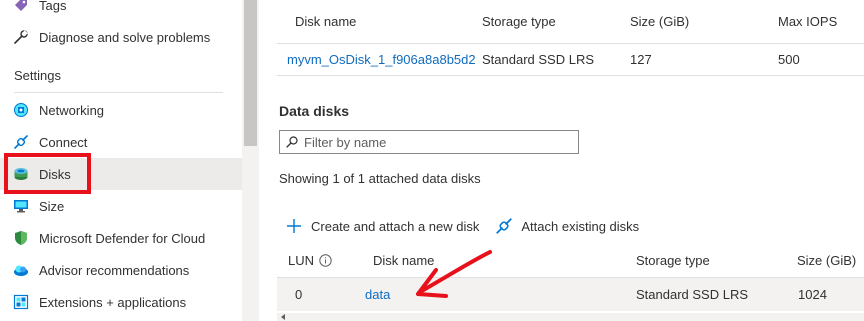 The width and height of the screenshot is (864, 321). What do you see at coordinates (395, 226) in the screenshot?
I see `create-attach-disk-label: Create and attach a new disk` at bounding box center [395, 226].